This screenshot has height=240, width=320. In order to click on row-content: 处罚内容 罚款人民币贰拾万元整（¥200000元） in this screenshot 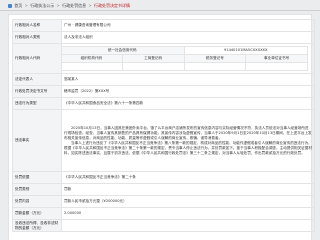, I will do `click(163, 201)`.